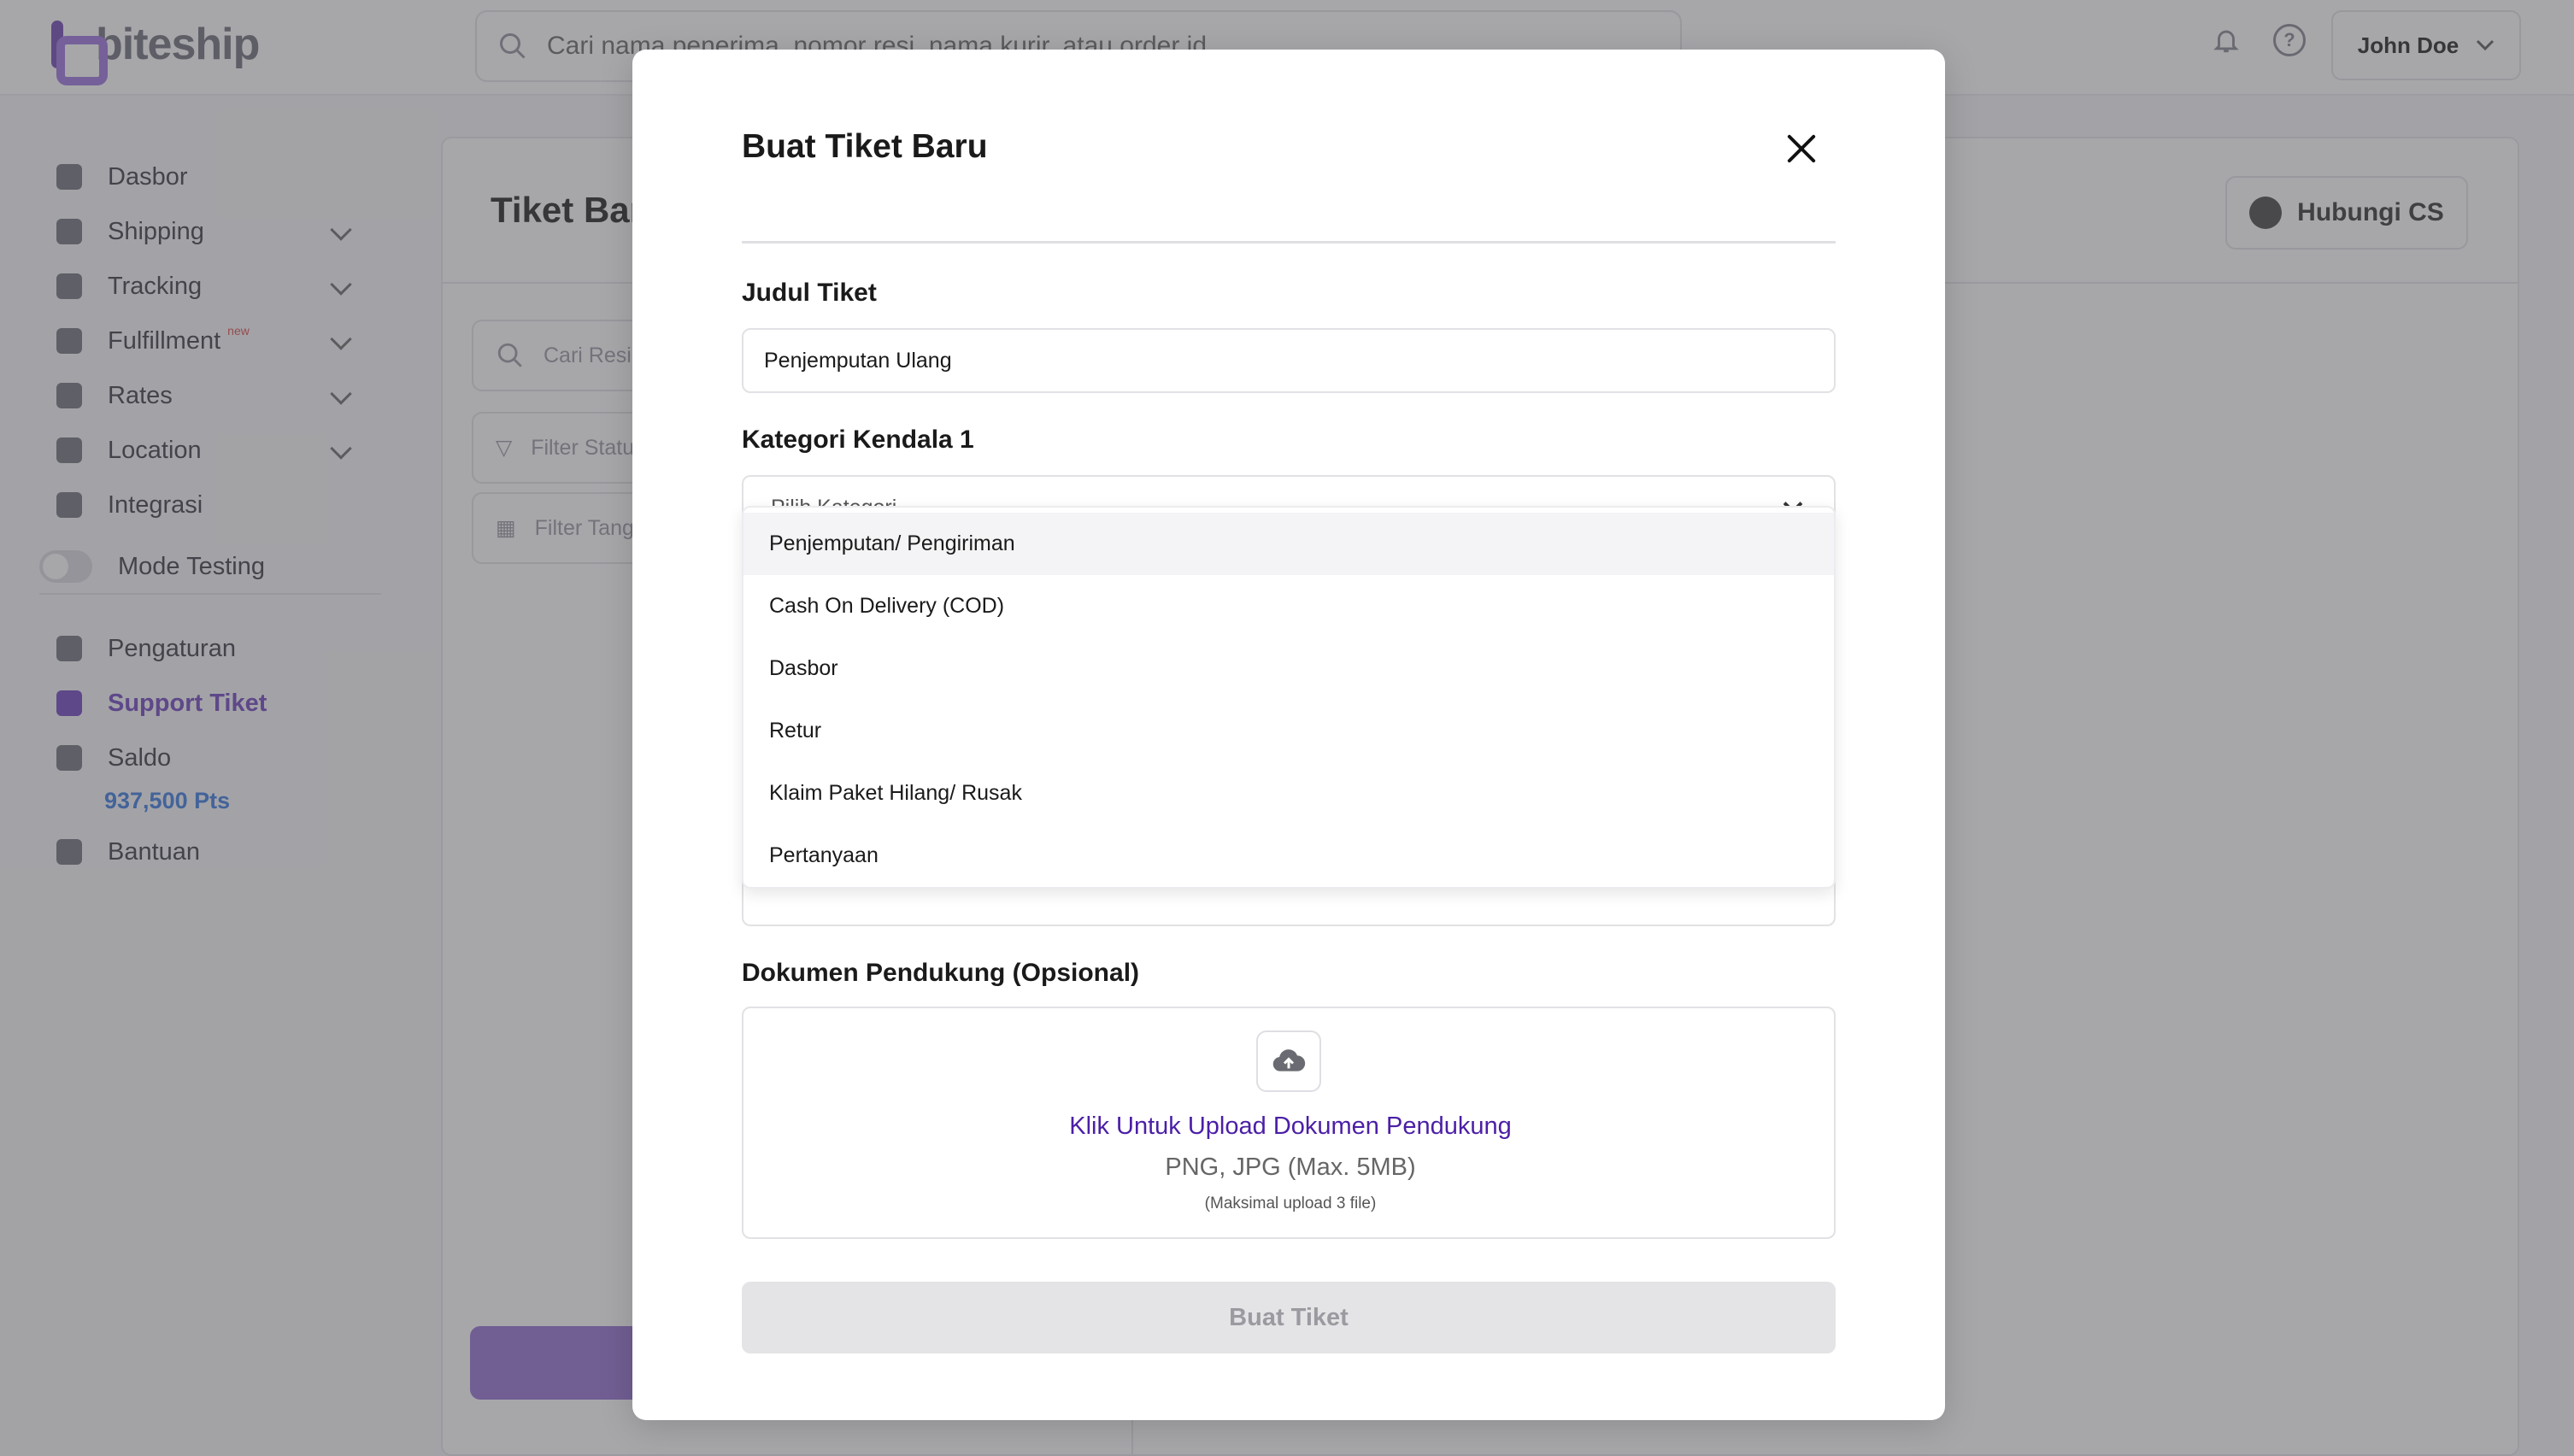 The width and height of the screenshot is (2574, 1456). What do you see at coordinates (1289, 361) in the screenshot?
I see `ticket-title-input` at bounding box center [1289, 361].